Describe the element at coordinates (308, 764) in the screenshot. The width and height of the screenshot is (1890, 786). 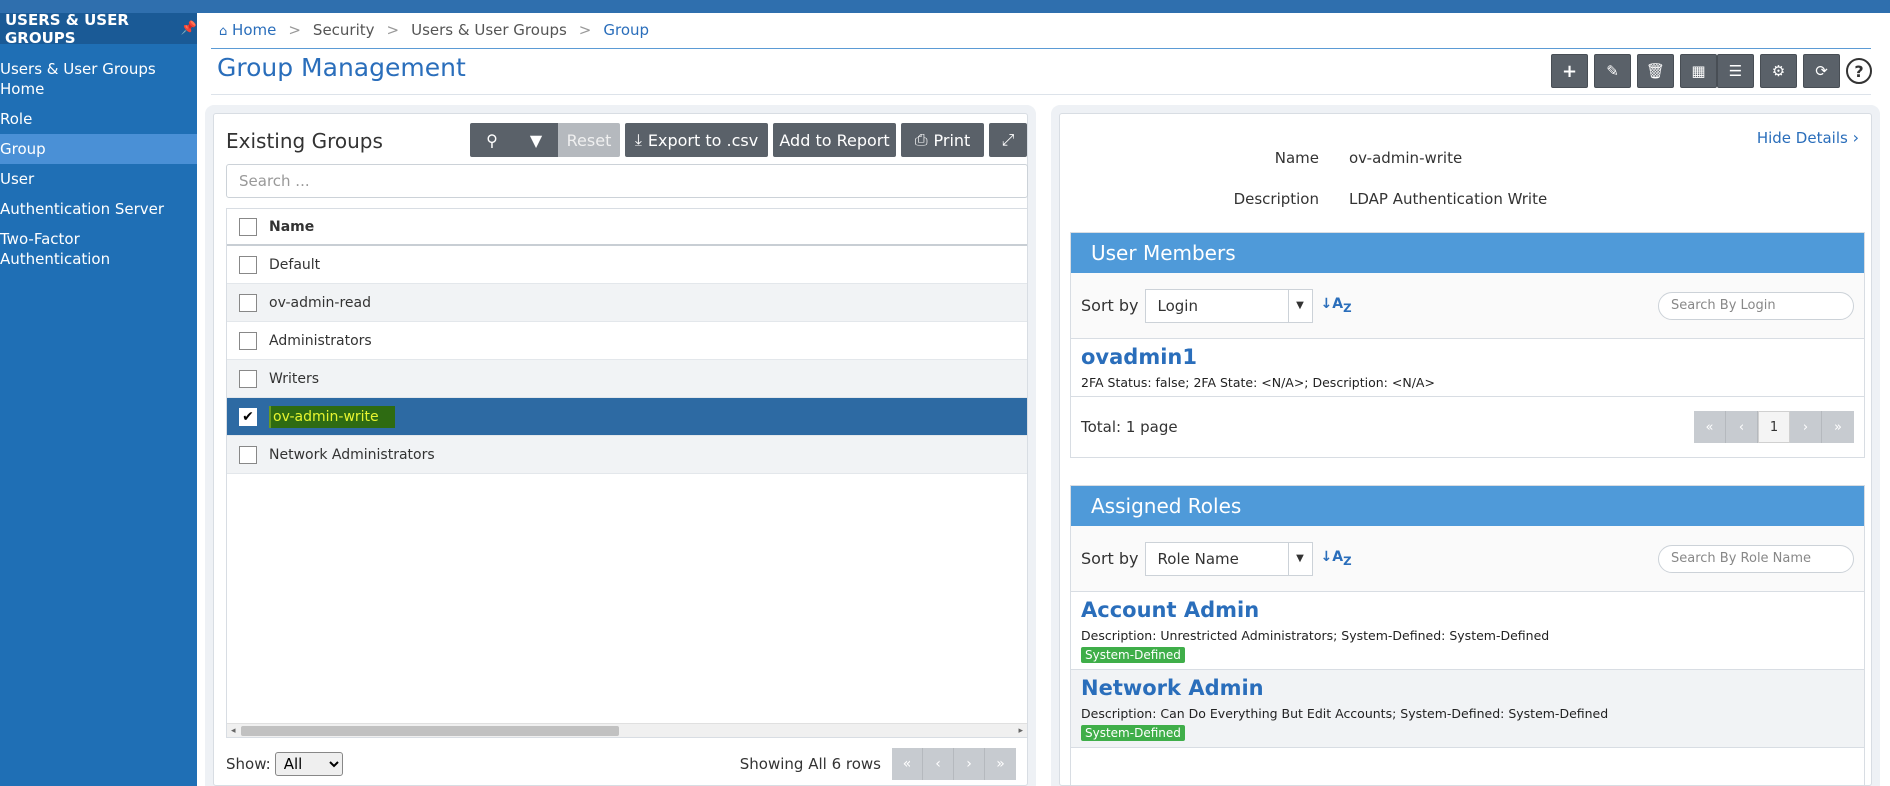
I see `show-select: All` at that location.